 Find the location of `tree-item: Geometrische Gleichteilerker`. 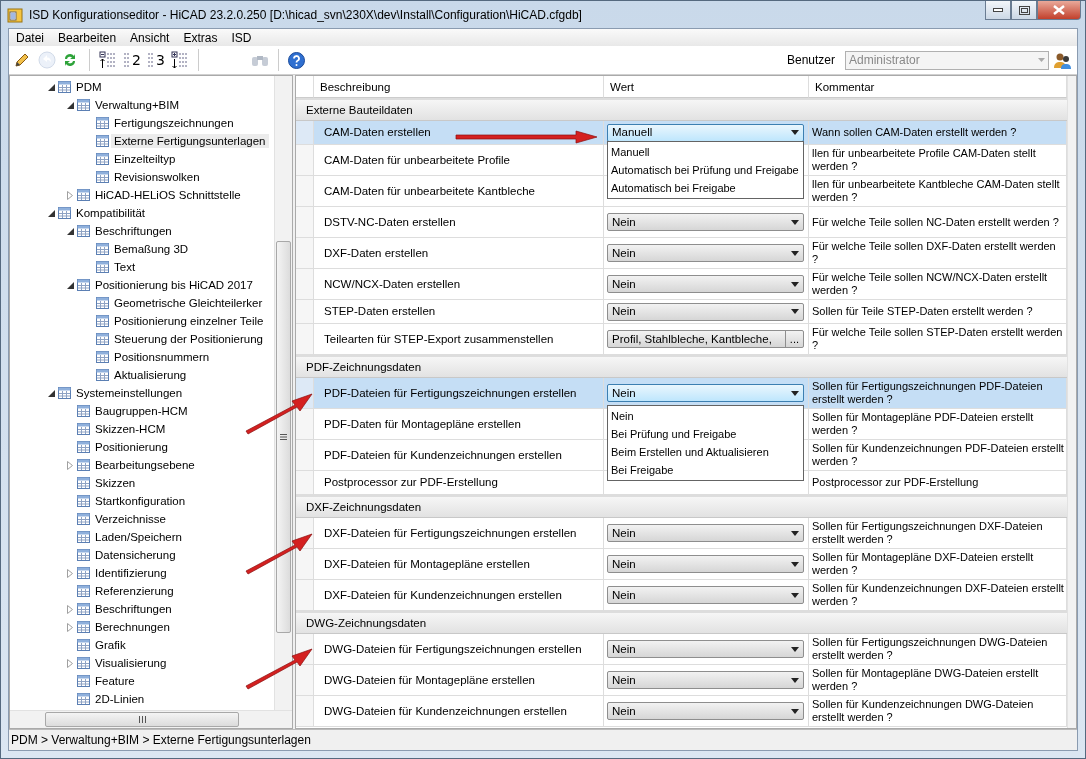

tree-item: Geometrische Gleichteilerker is located at coordinates (188, 303).